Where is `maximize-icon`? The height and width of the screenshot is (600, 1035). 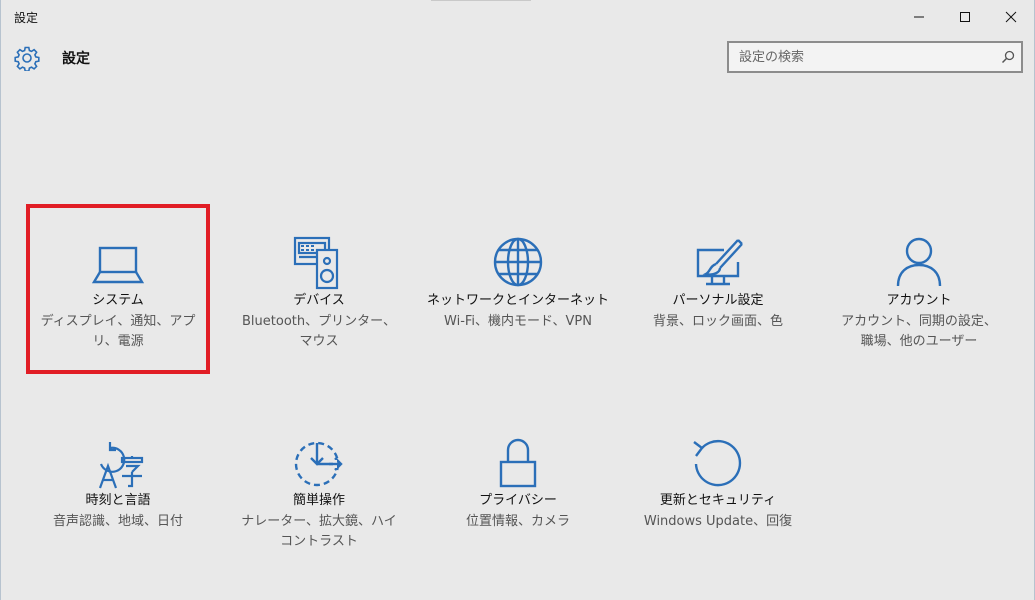
maximize-icon is located at coordinates (965, 17).